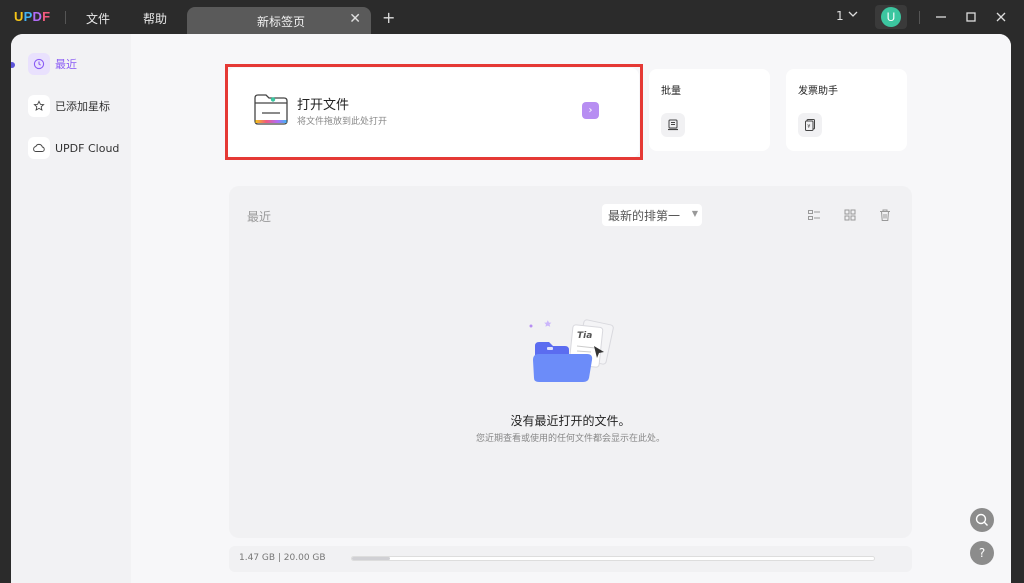 The height and width of the screenshot is (583, 1024). What do you see at coordinates (281, 22) in the screenshot?
I see `tab-title: 新标签页` at bounding box center [281, 22].